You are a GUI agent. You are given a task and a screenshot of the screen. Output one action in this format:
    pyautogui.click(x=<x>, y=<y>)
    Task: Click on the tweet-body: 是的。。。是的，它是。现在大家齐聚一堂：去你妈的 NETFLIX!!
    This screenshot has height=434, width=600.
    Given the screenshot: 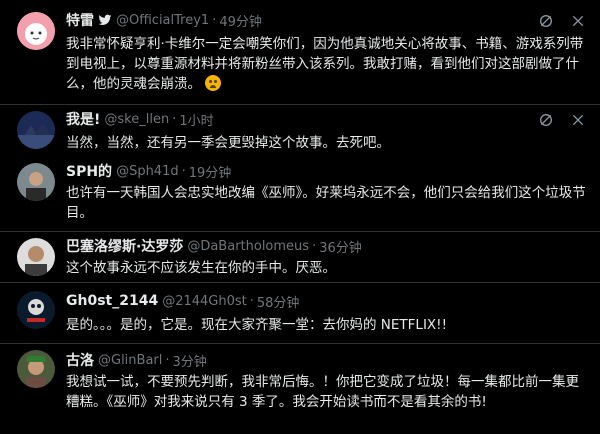 What is the action you would take?
    pyautogui.click(x=257, y=325)
    